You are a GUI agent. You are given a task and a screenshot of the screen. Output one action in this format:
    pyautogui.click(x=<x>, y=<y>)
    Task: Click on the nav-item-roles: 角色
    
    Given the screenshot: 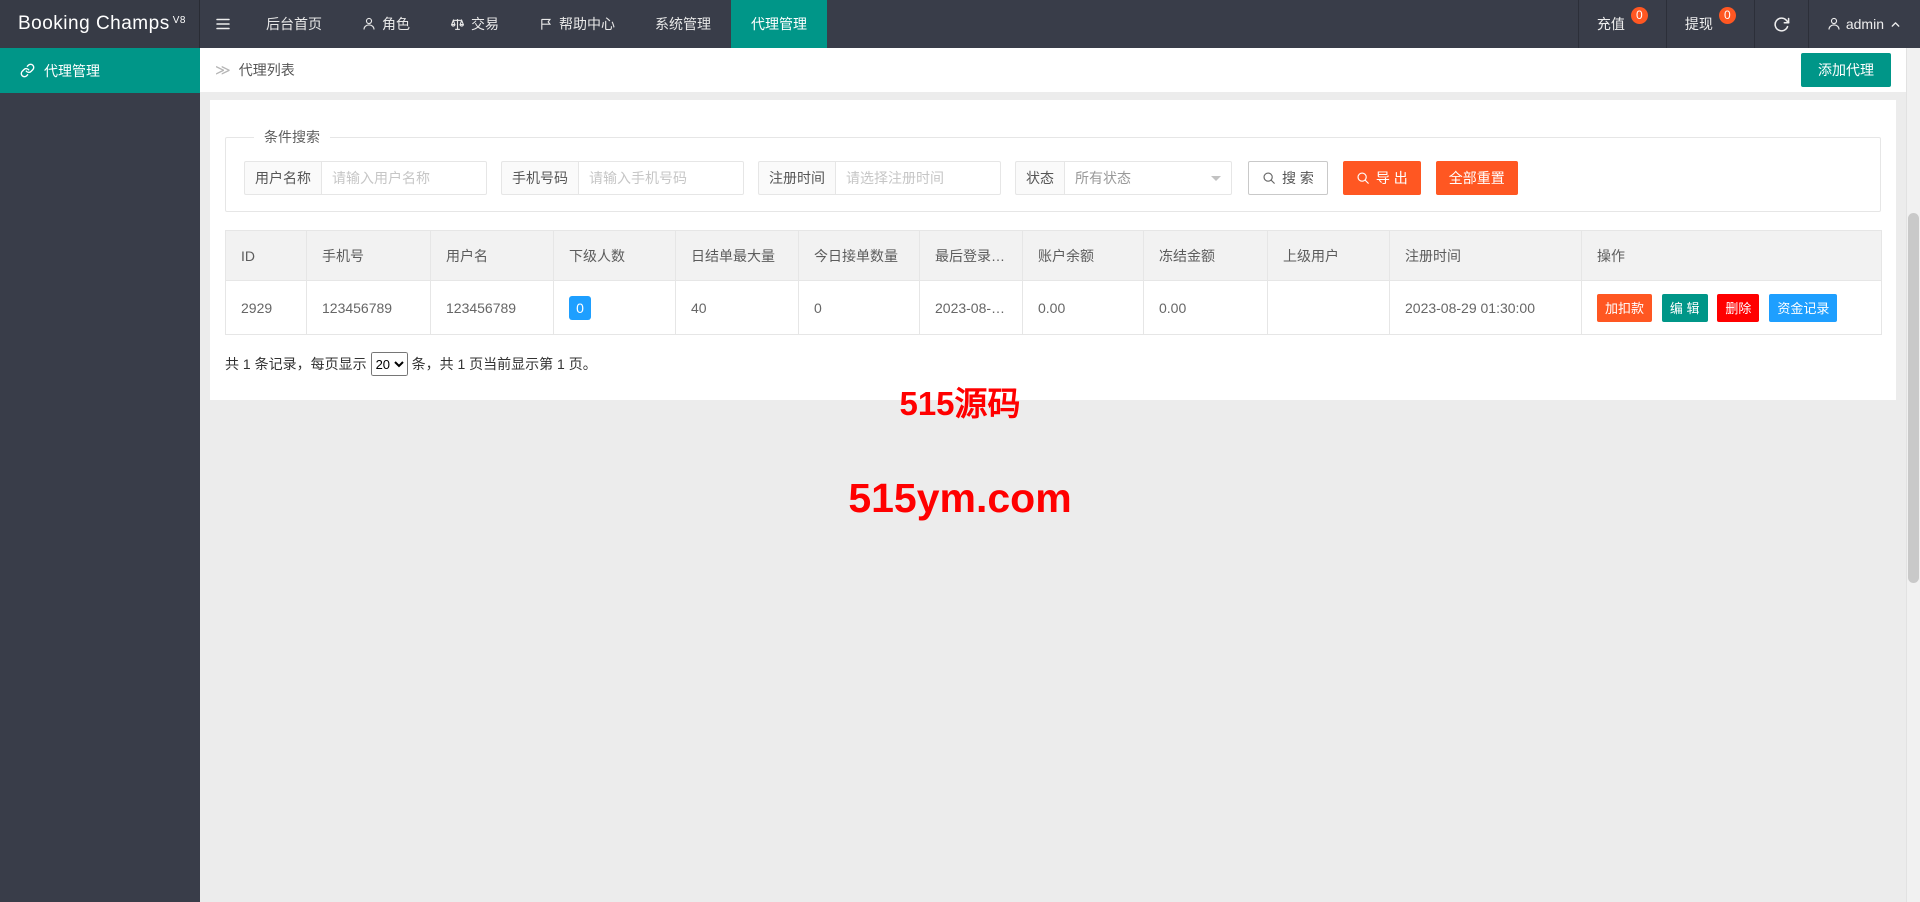 What is the action you would take?
    pyautogui.click(x=386, y=24)
    